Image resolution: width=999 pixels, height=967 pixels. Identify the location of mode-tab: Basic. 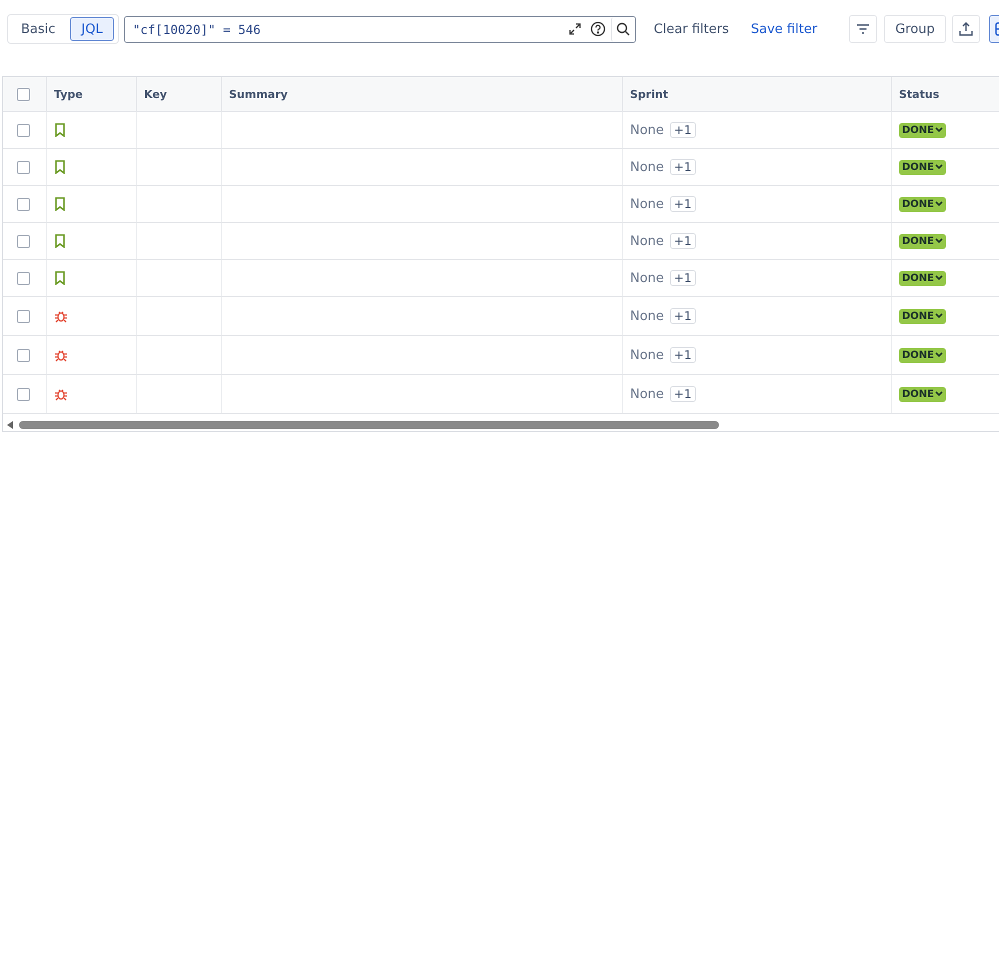
(38, 29).